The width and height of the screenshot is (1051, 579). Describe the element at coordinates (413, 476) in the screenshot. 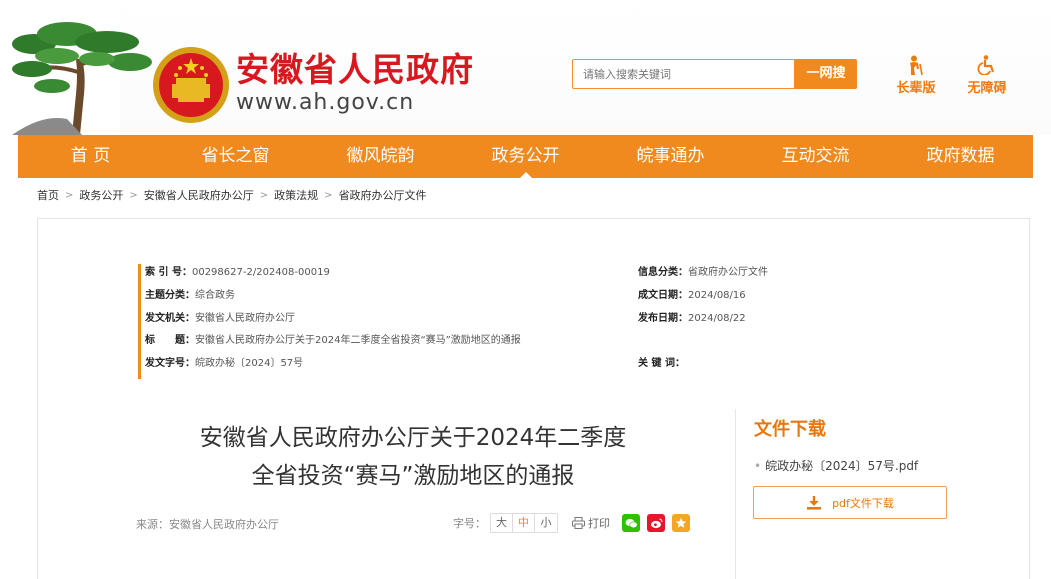

I see `document-title-line2: 全省投资“赛马”激励地区的通报` at that location.